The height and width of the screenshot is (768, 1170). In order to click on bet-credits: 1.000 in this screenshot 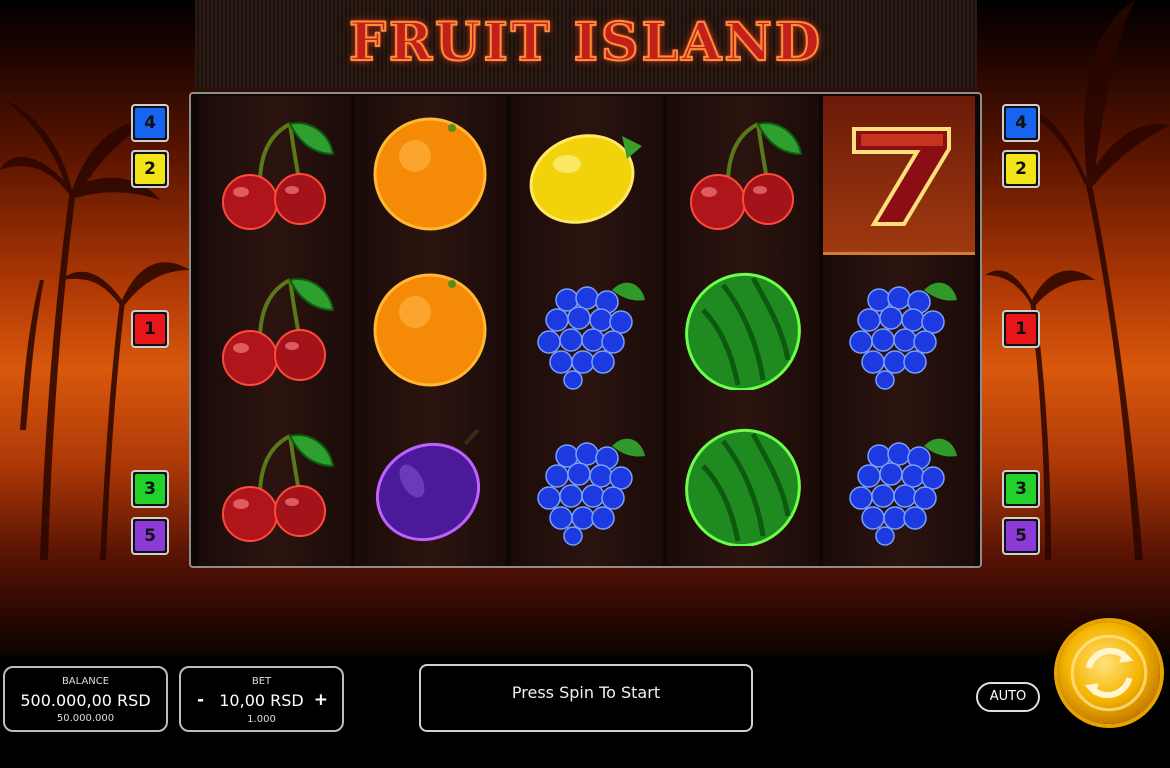, I will do `click(261, 719)`.